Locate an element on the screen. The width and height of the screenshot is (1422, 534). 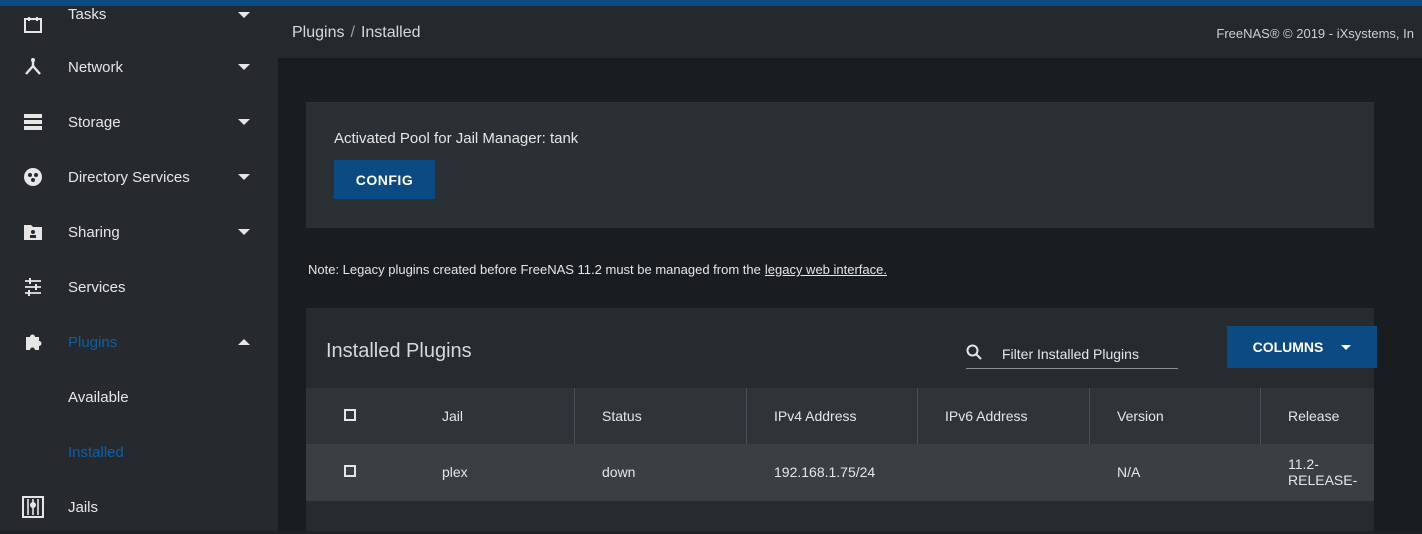
row-checkbox is located at coordinates (350, 471).